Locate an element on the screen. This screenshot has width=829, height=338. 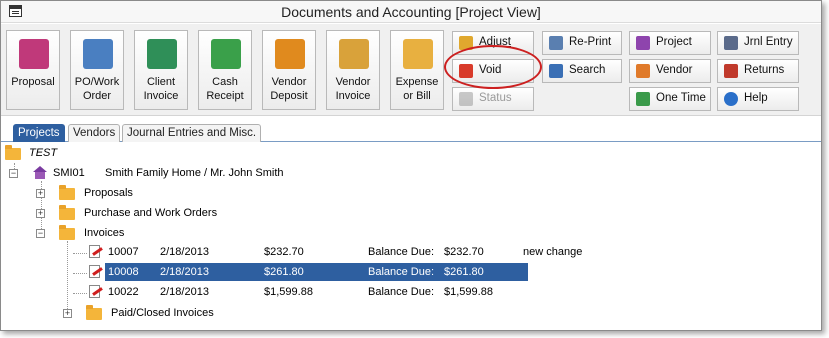
search-button-label: Search is located at coordinates (587, 70).